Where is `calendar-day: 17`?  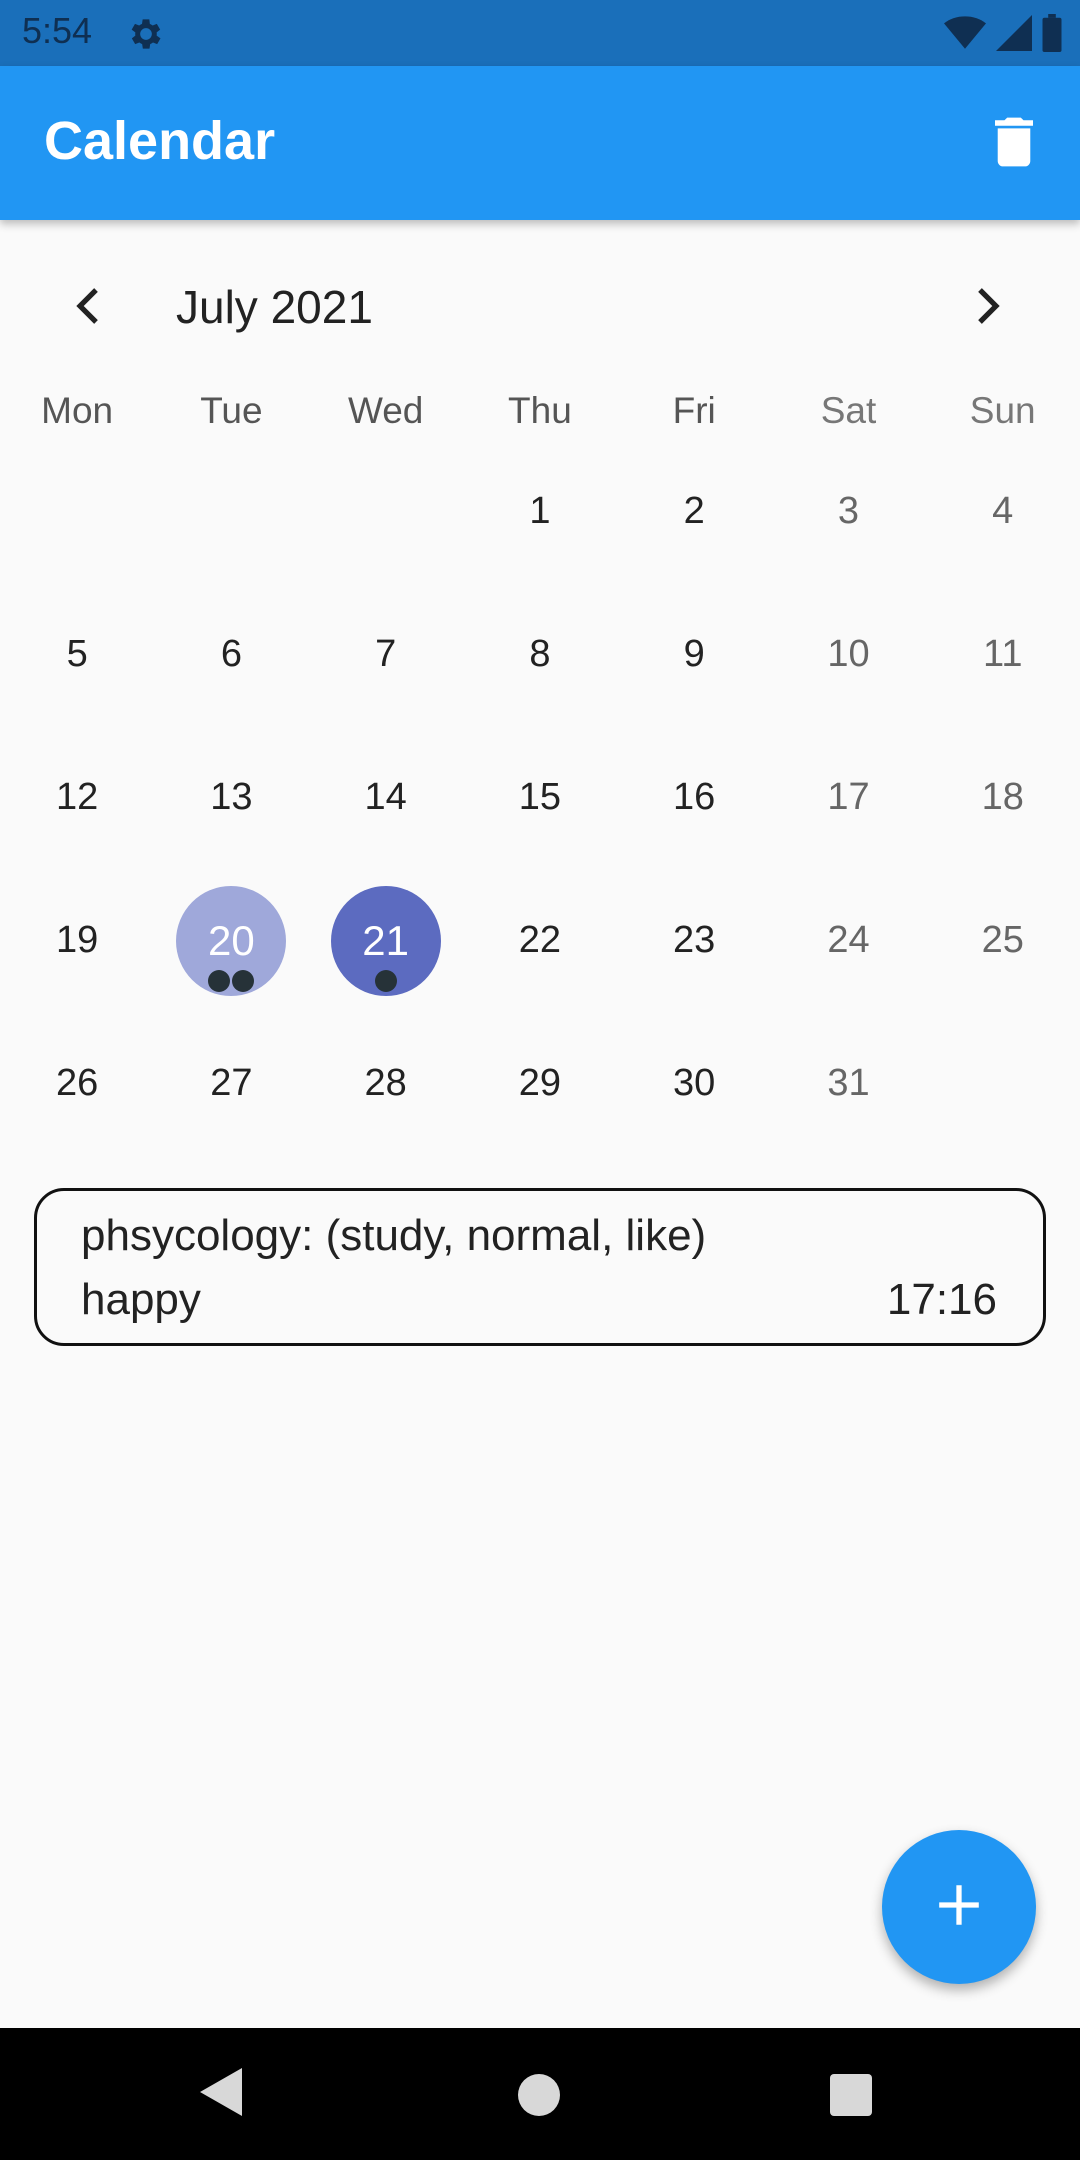
calendar-day: 17 is located at coordinates (848, 797).